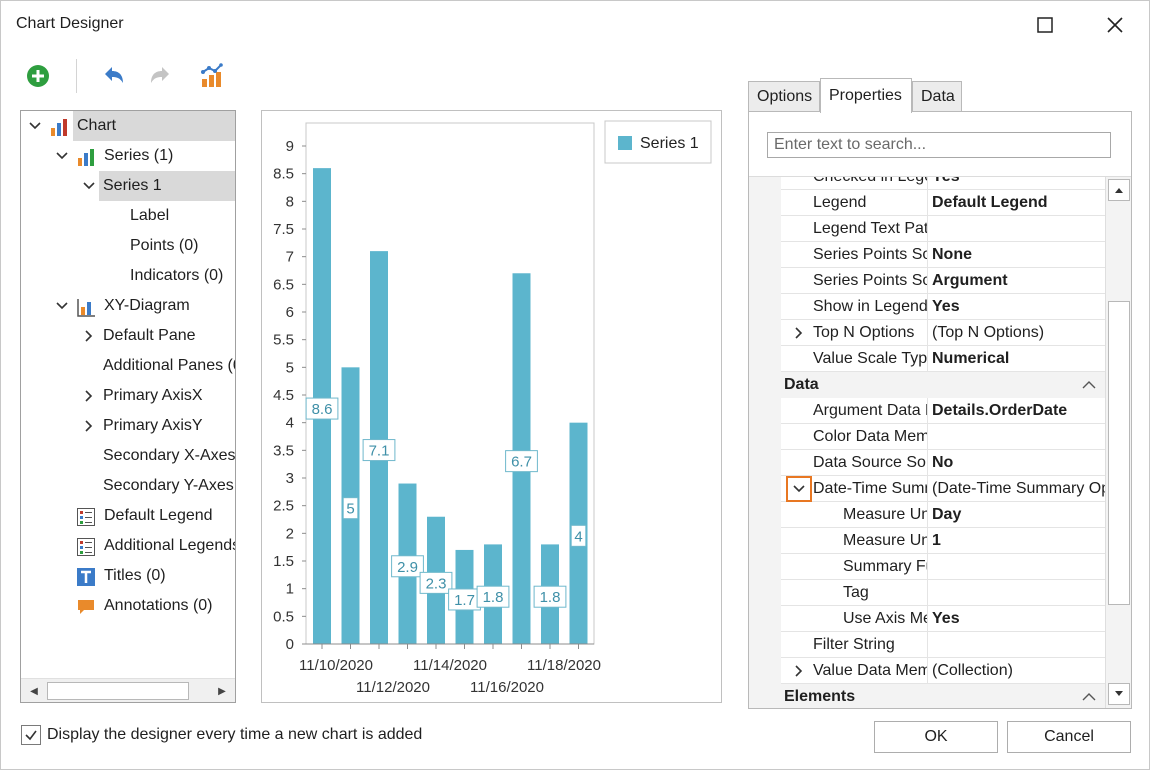  I want to click on property-row: Tag, so click(927, 593).